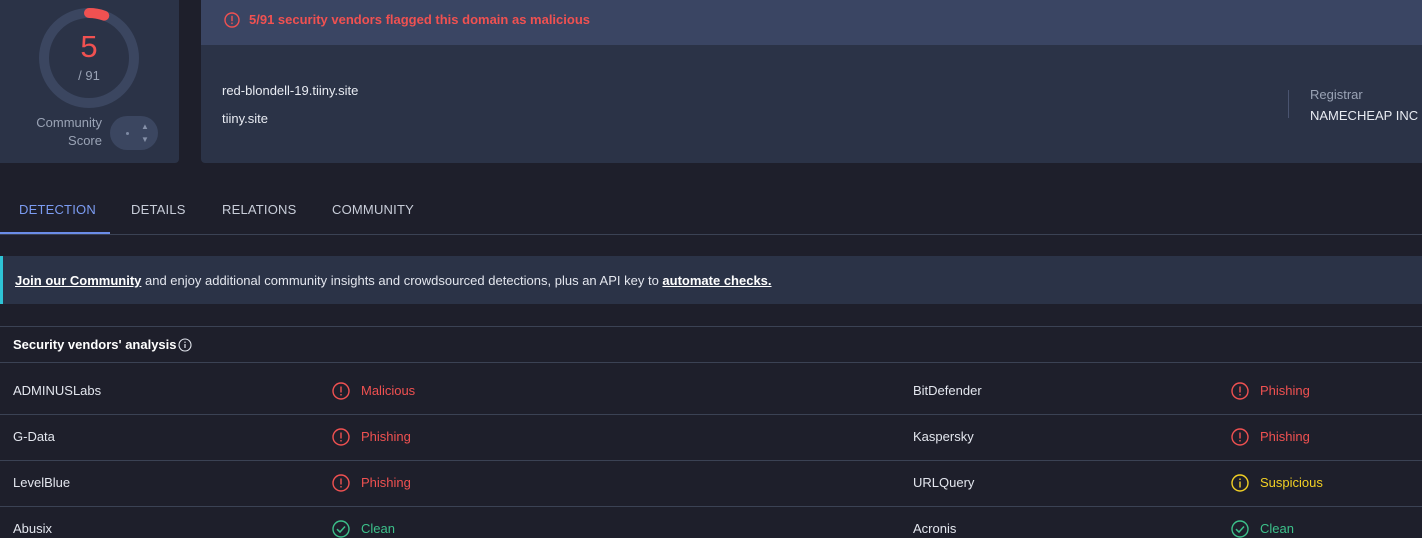 The image size is (1422, 538). I want to click on tab-detection: DETECTION, so click(57, 209).